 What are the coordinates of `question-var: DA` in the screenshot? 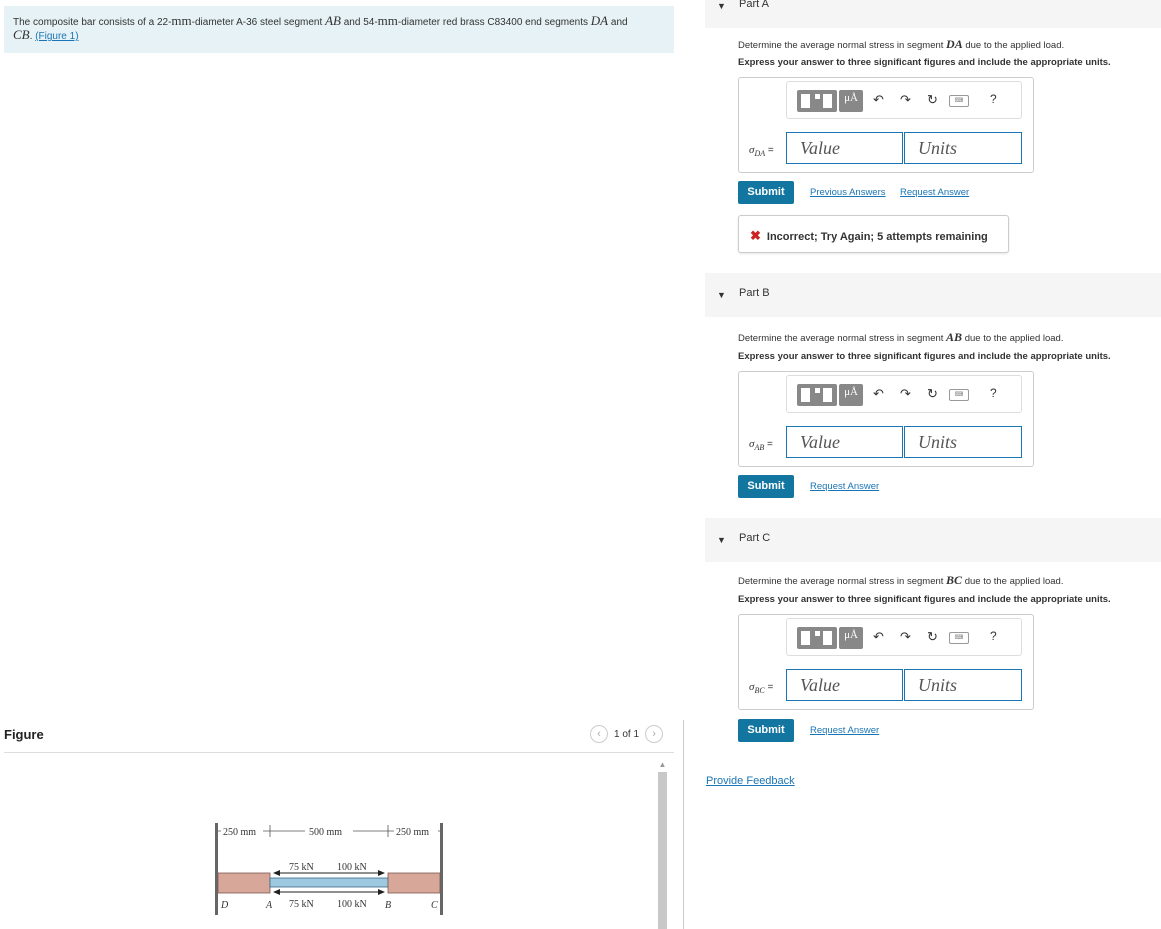 It's located at (954, 44).